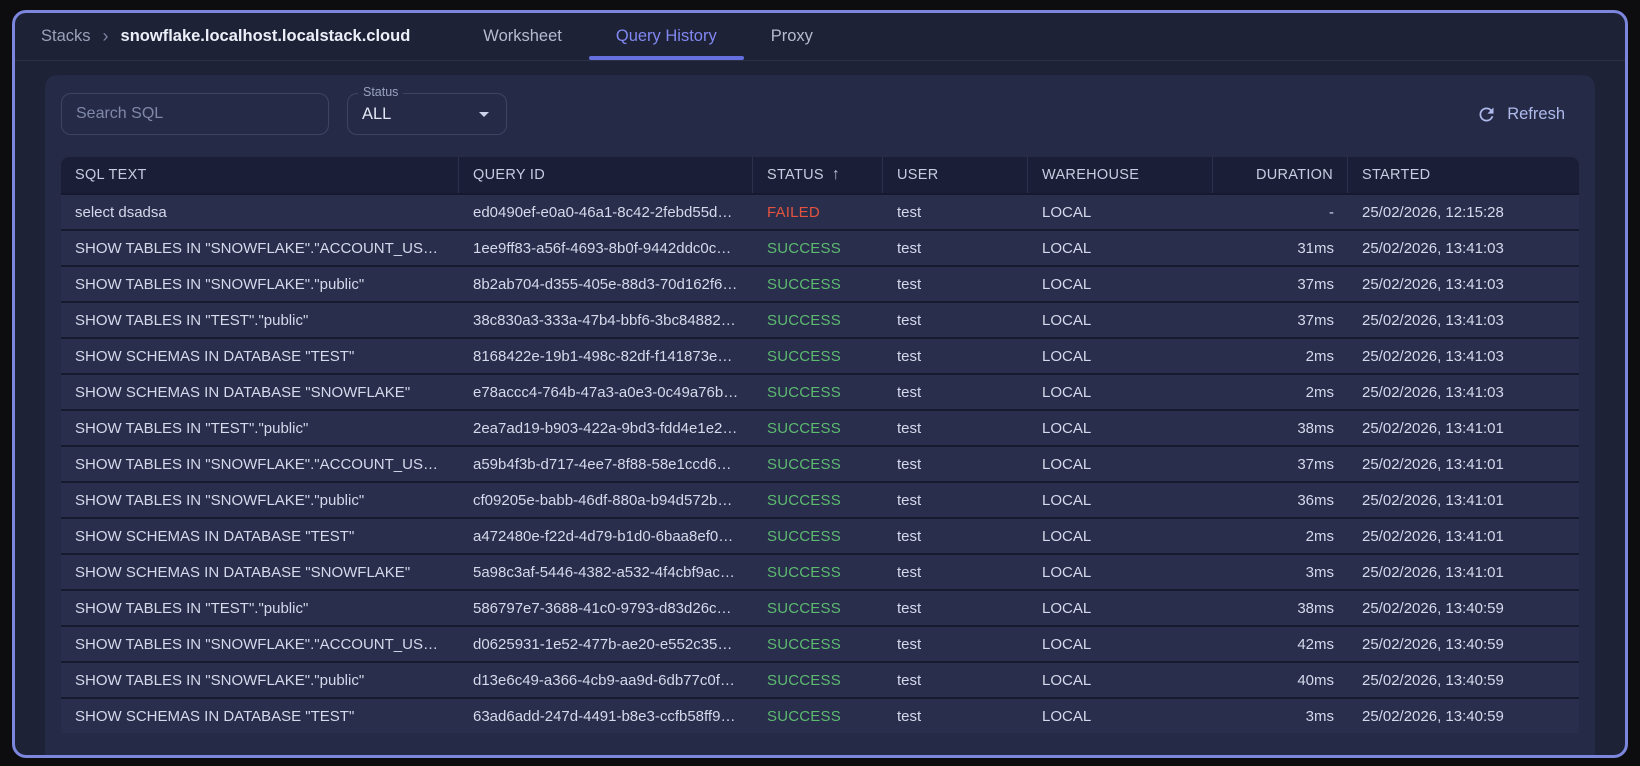 Image resolution: width=1640 pixels, height=766 pixels. Describe the element at coordinates (792, 36) in the screenshot. I see `tab-proxy: Proxy` at that location.